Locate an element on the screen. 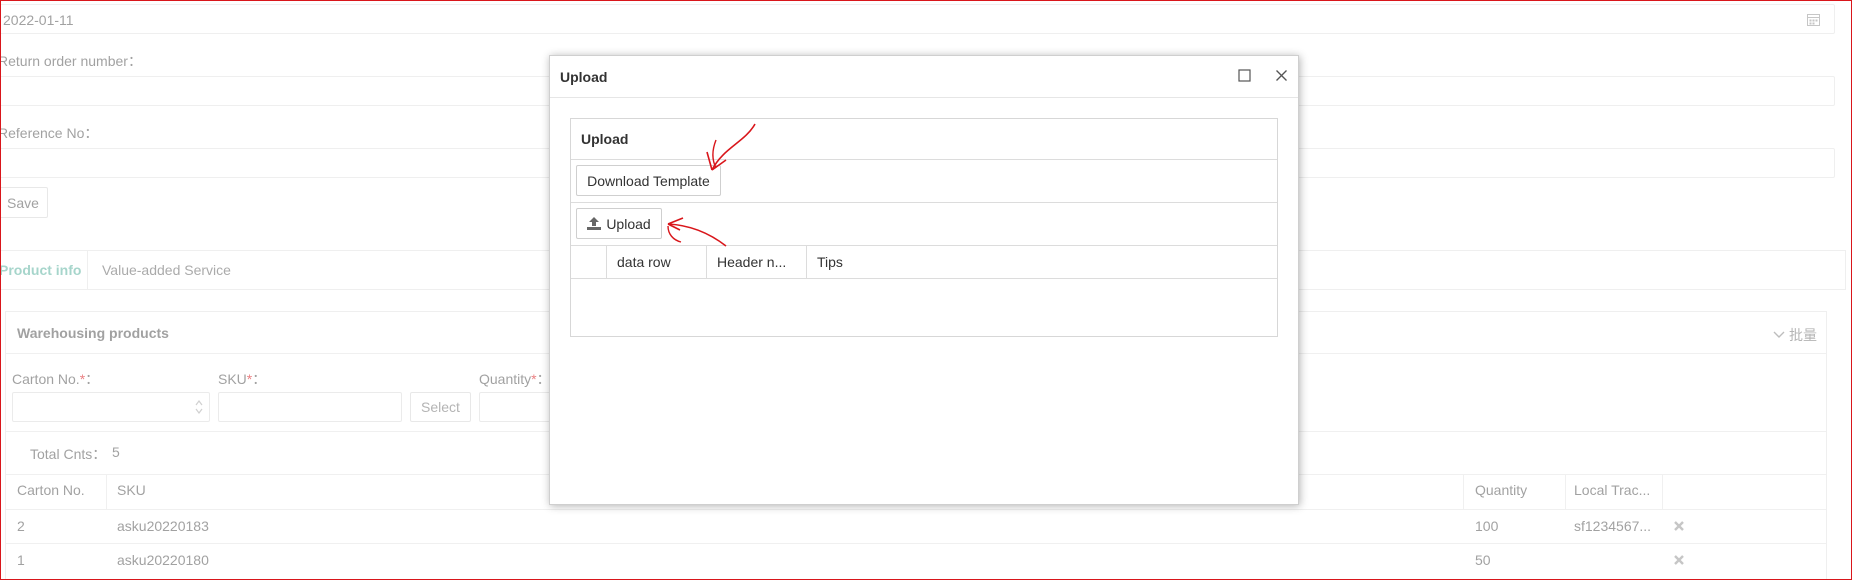 Image resolution: width=1852 pixels, height=580 pixels. save-button: Save is located at coordinates (24, 202).